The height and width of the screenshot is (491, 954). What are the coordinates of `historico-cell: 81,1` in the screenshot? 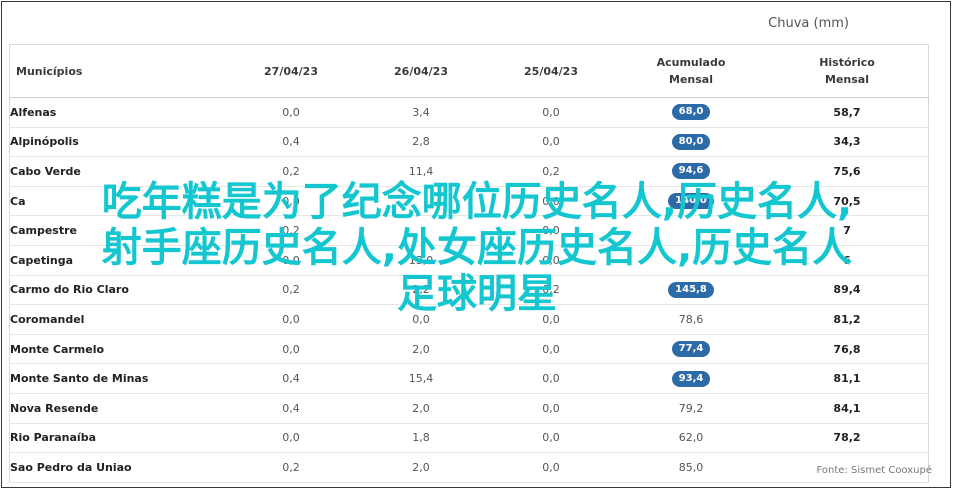 It's located at (847, 378).